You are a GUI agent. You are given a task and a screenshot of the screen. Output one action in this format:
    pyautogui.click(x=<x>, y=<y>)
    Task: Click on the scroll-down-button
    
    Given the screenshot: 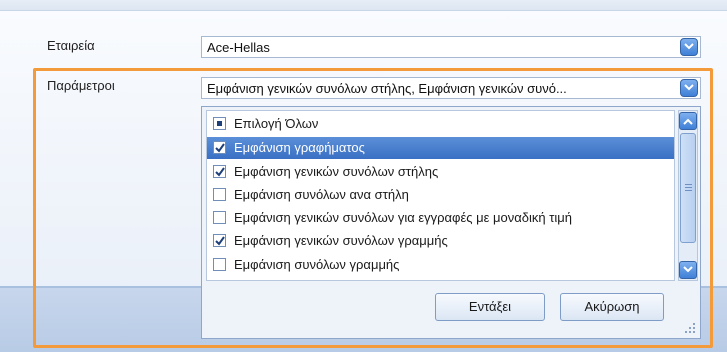 What is the action you would take?
    pyautogui.click(x=688, y=270)
    